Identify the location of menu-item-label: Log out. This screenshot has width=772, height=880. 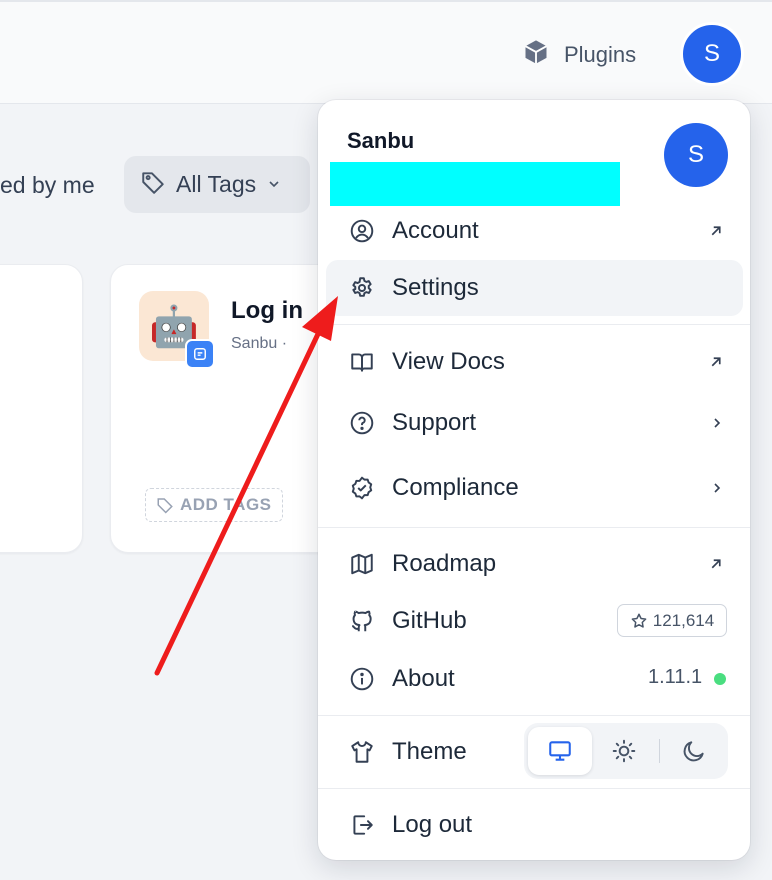
(432, 824).